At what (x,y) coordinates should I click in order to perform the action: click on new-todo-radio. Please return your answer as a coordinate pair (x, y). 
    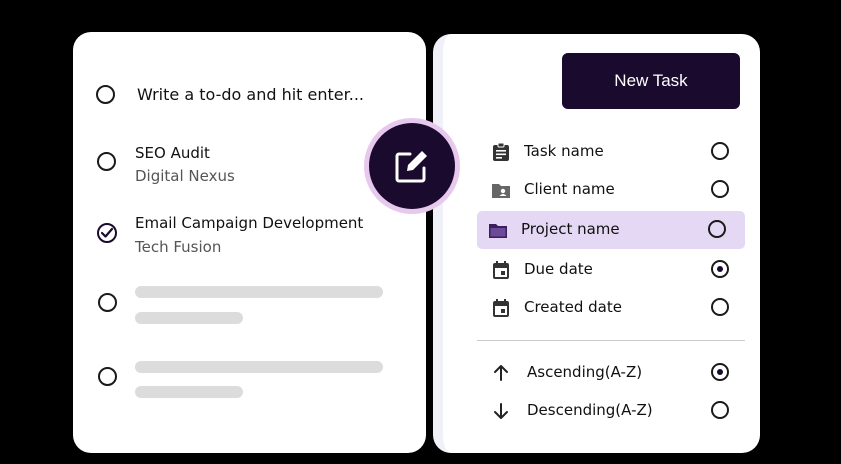
    Looking at the image, I should click on (105, 94).